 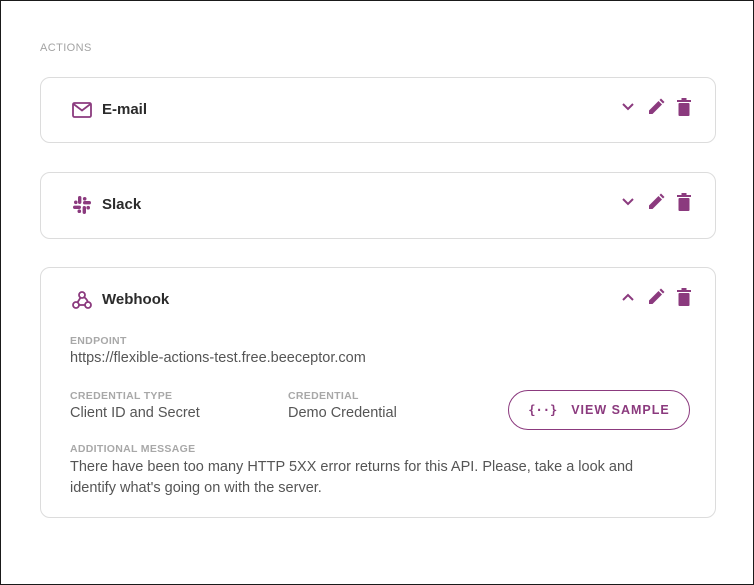 I want to click on code-braces-icon: {··}, so click(x=543, y=410).